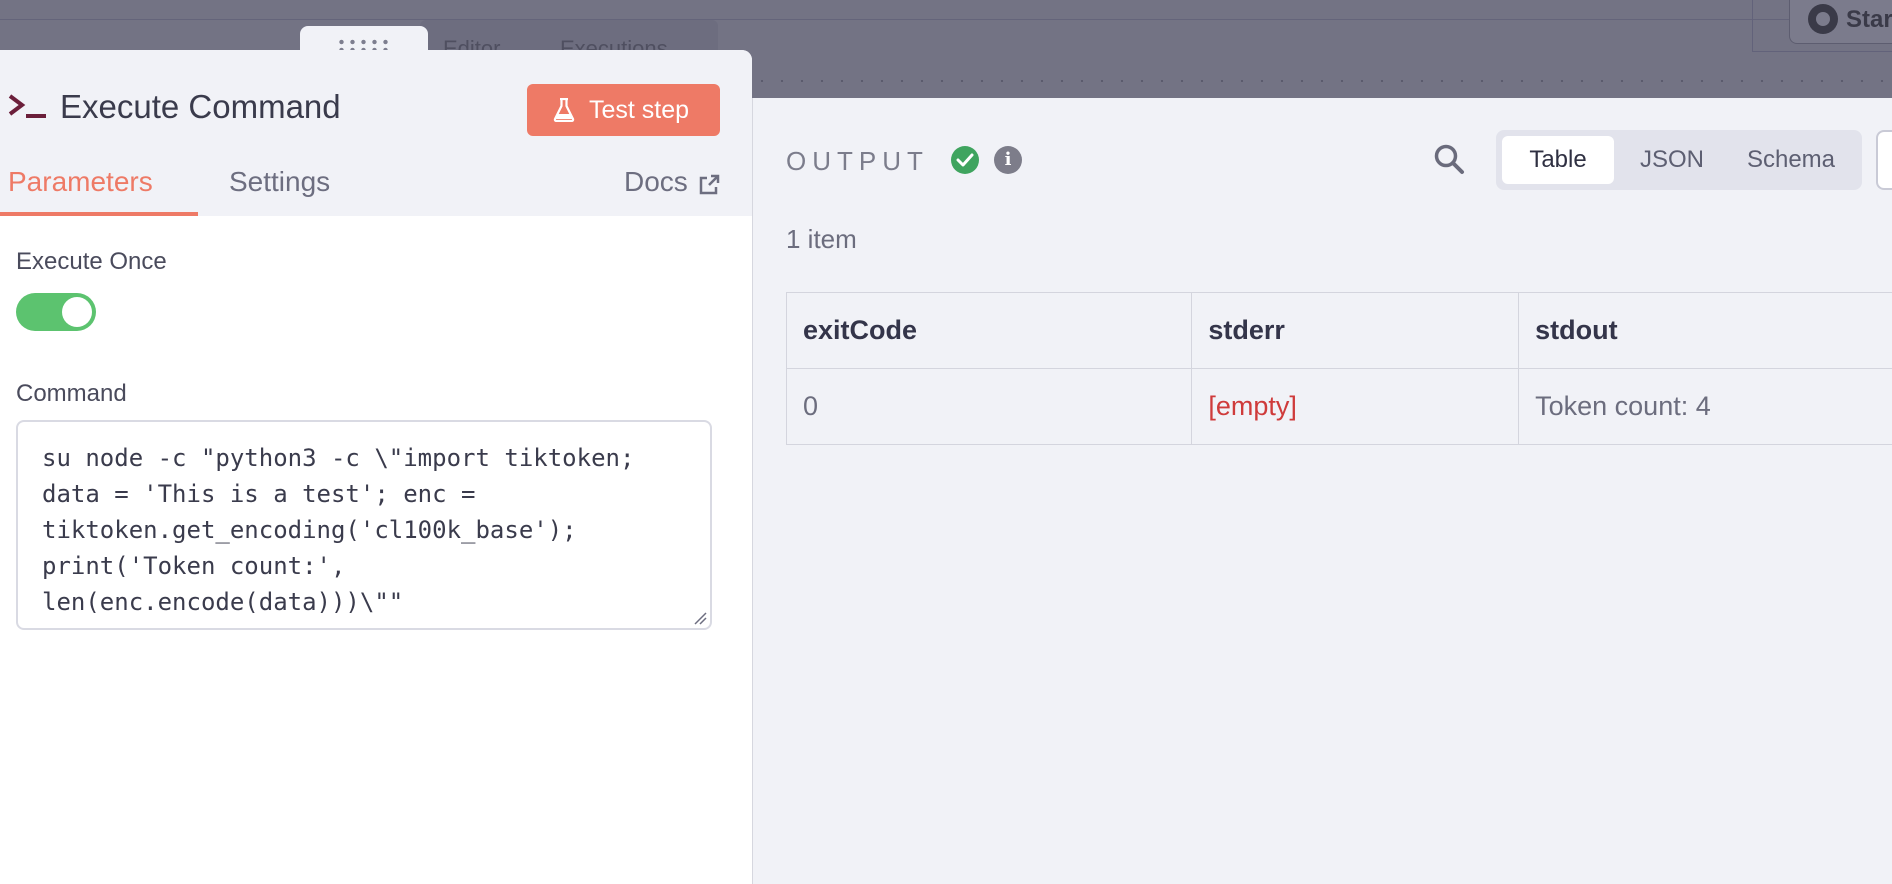  I want to click on view-schema-button: Schema, so click(1791, 160).